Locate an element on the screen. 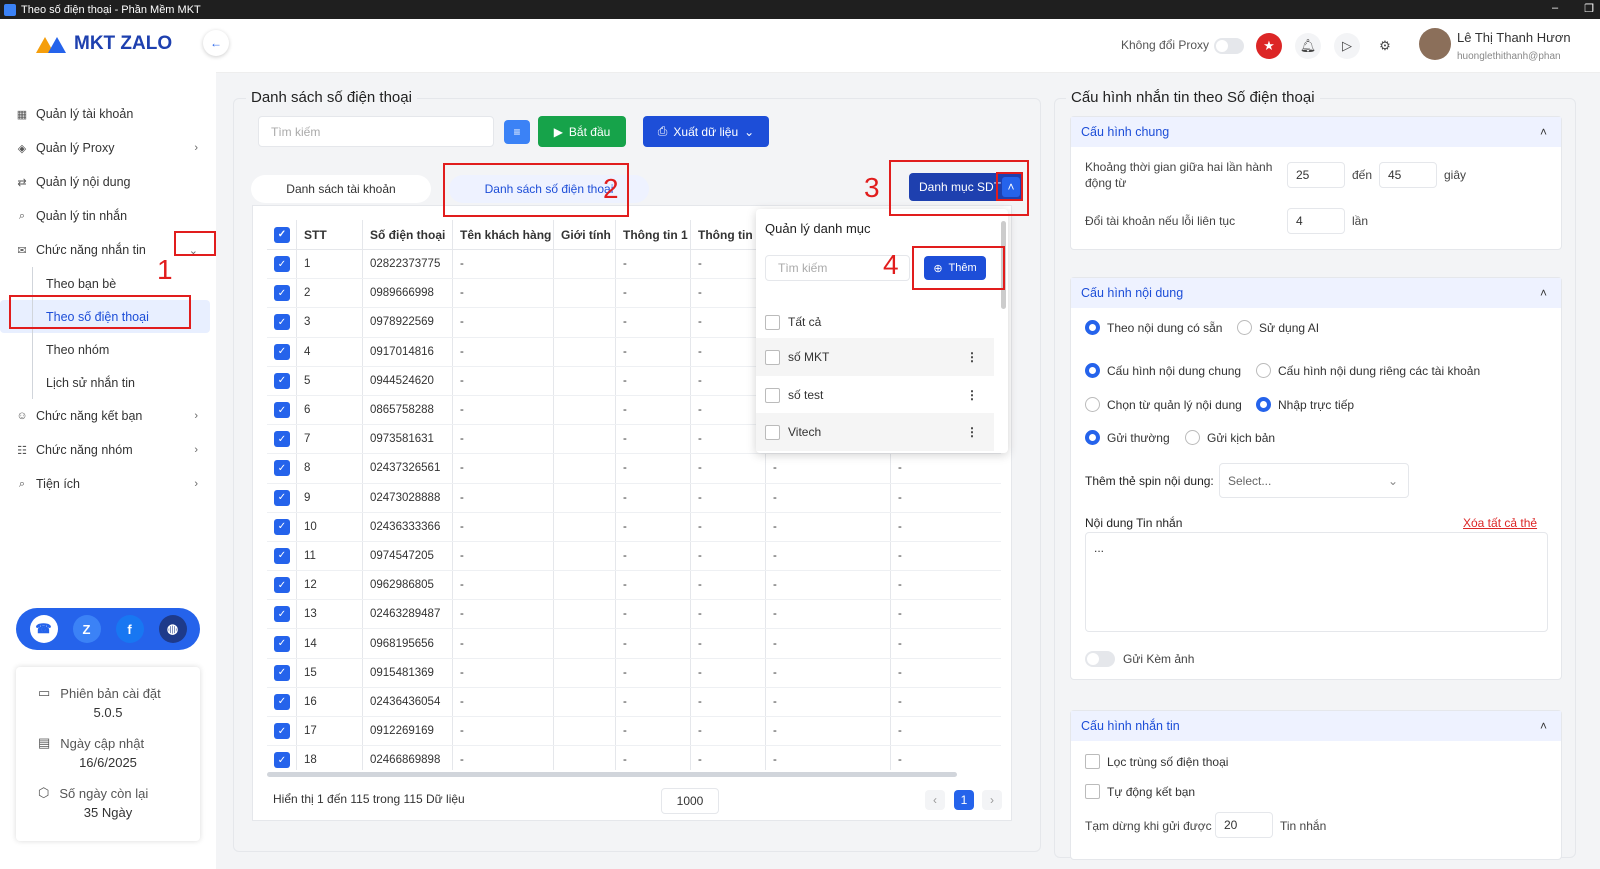 The width and height of the screenshot is (1600, 869). restore-icon: ❐ is located at coordinates (1589, 8).